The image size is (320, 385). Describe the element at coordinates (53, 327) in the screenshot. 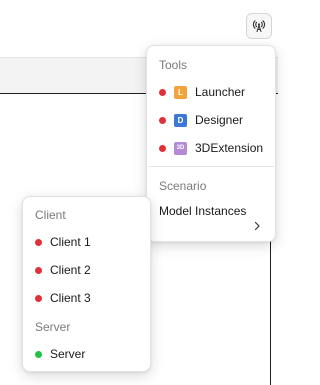

I see `server-heading: Server` at that location.